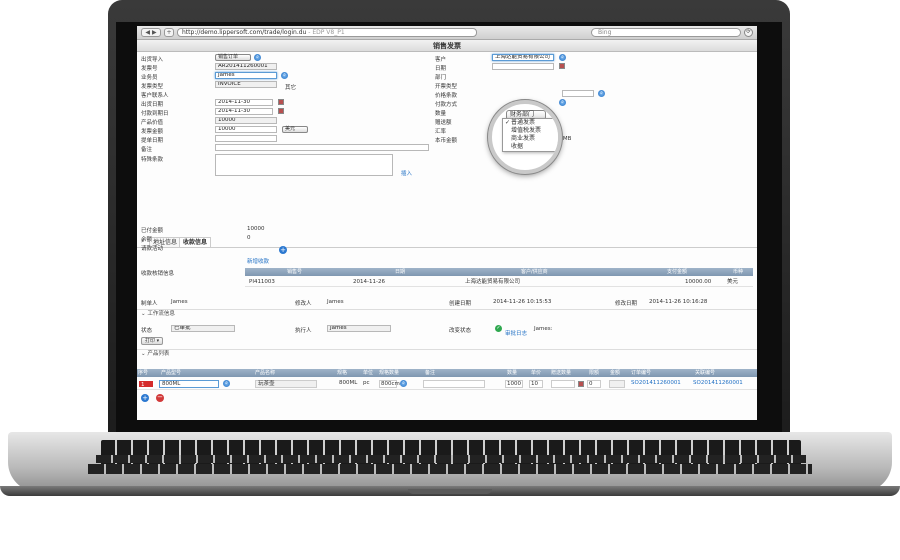  What do you see at coordinates (430, 373) in the screenshot?
I see `column-header: 备注` at bounding box center [430, 373].